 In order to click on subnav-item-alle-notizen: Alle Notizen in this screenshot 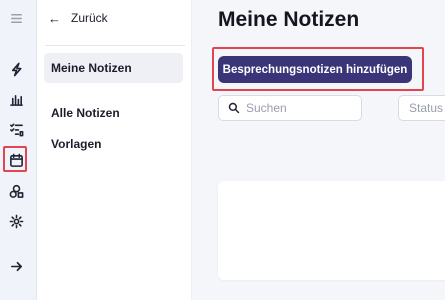, I will do `click(113, 113)`.